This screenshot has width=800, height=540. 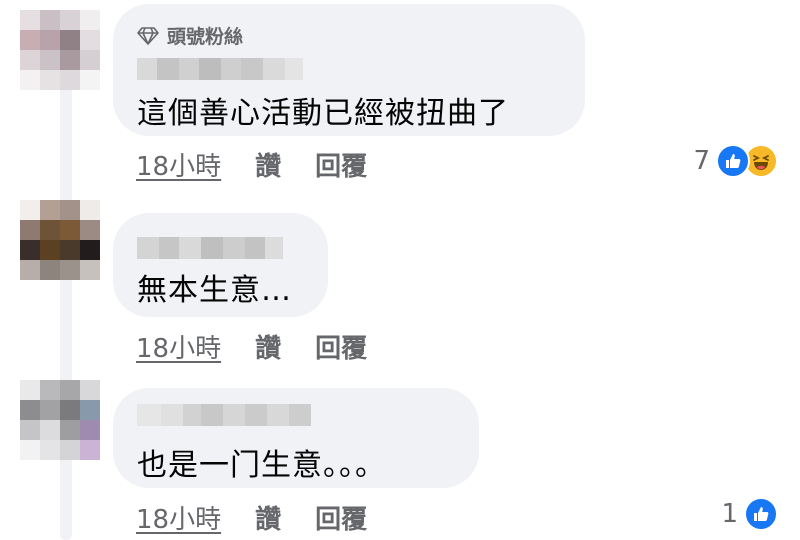 I want to click on reaction-count: 7, so click(x=701, y=161).